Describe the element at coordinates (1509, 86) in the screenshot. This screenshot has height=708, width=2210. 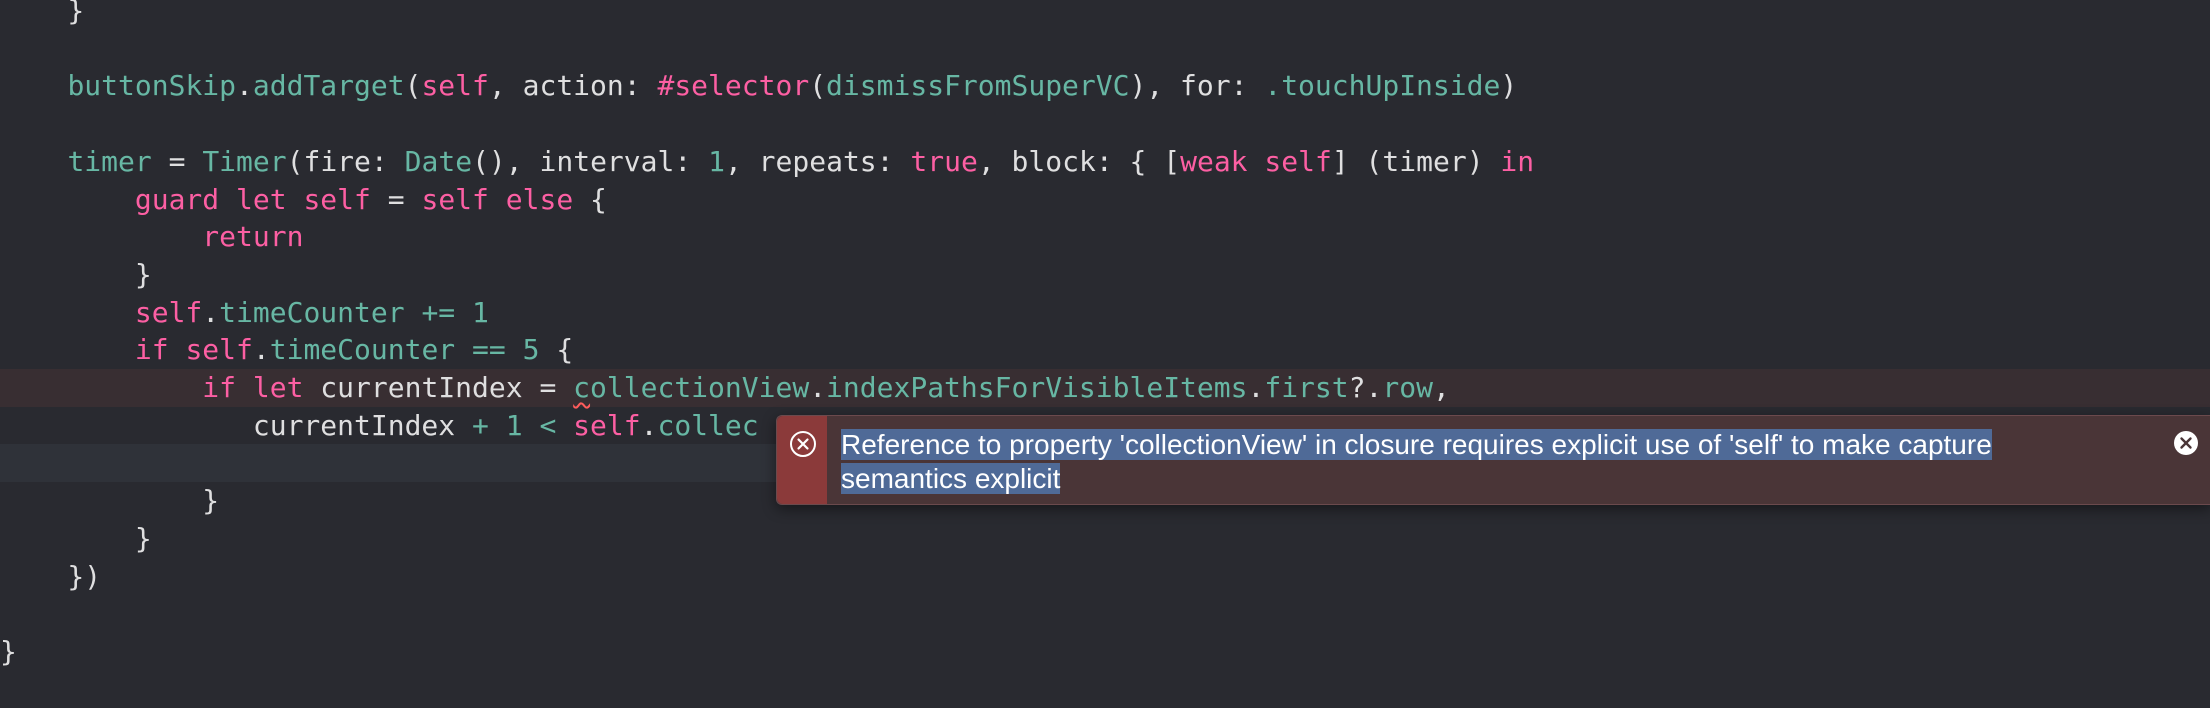
I see `code-token: )` at that location.